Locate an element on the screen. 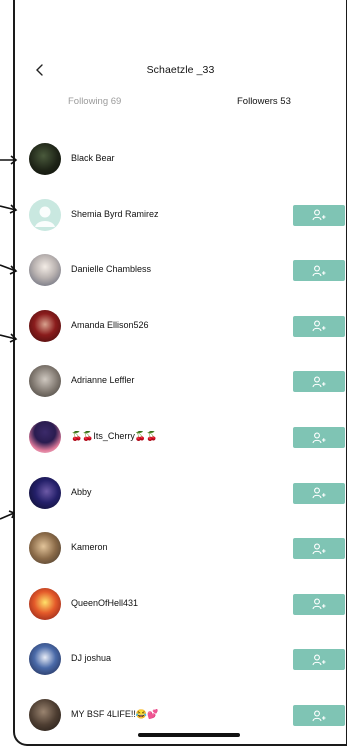  tab-bar: Following 69 Followers 53 is located at coordinates (180, 105).